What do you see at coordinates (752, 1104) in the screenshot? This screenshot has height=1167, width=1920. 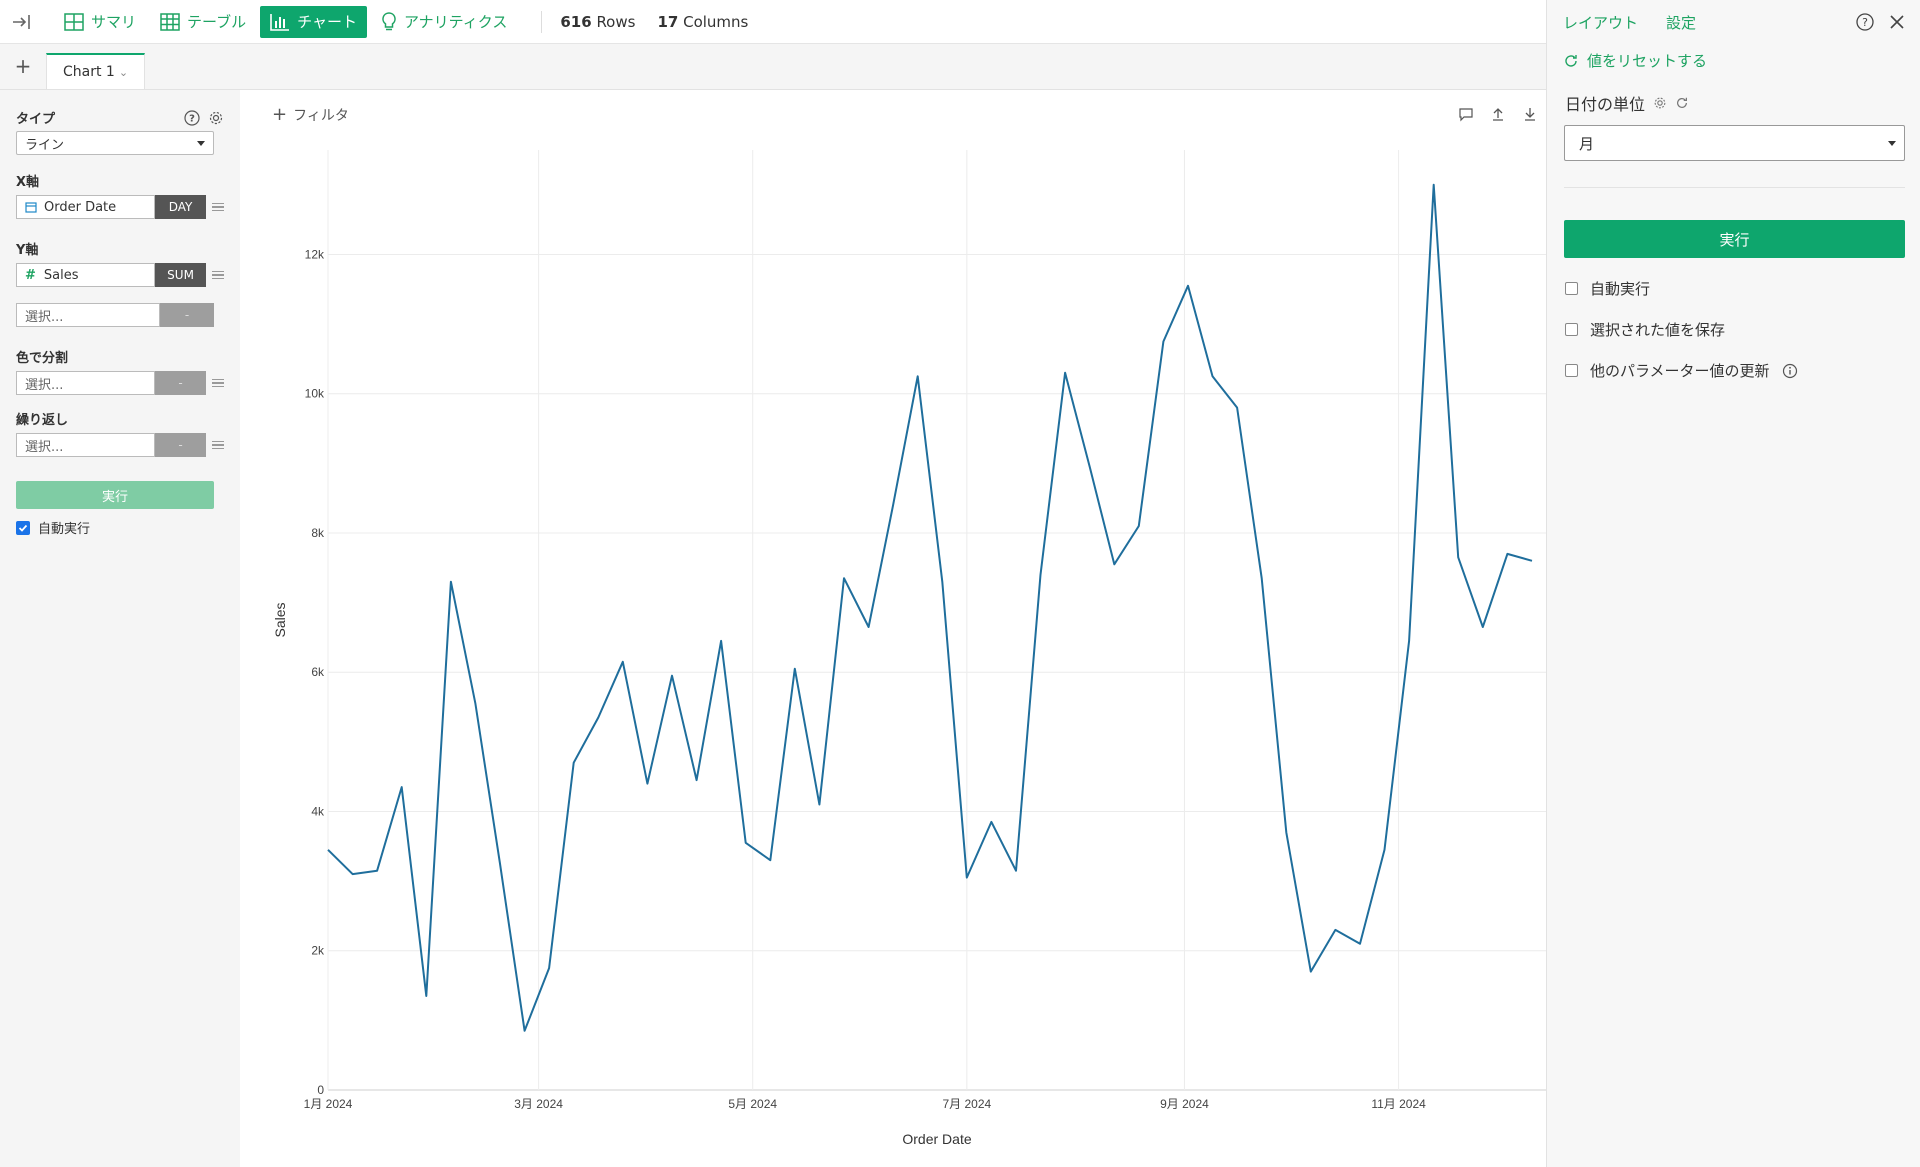 I see `x-tick-label: 5月 2024` at bounding box center [752, 1104].